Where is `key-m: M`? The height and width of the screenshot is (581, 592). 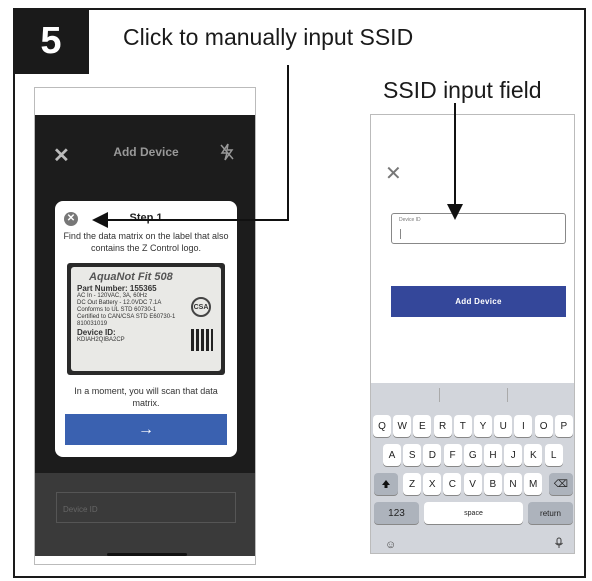
key-m: M is located at coordinates (533, 484).